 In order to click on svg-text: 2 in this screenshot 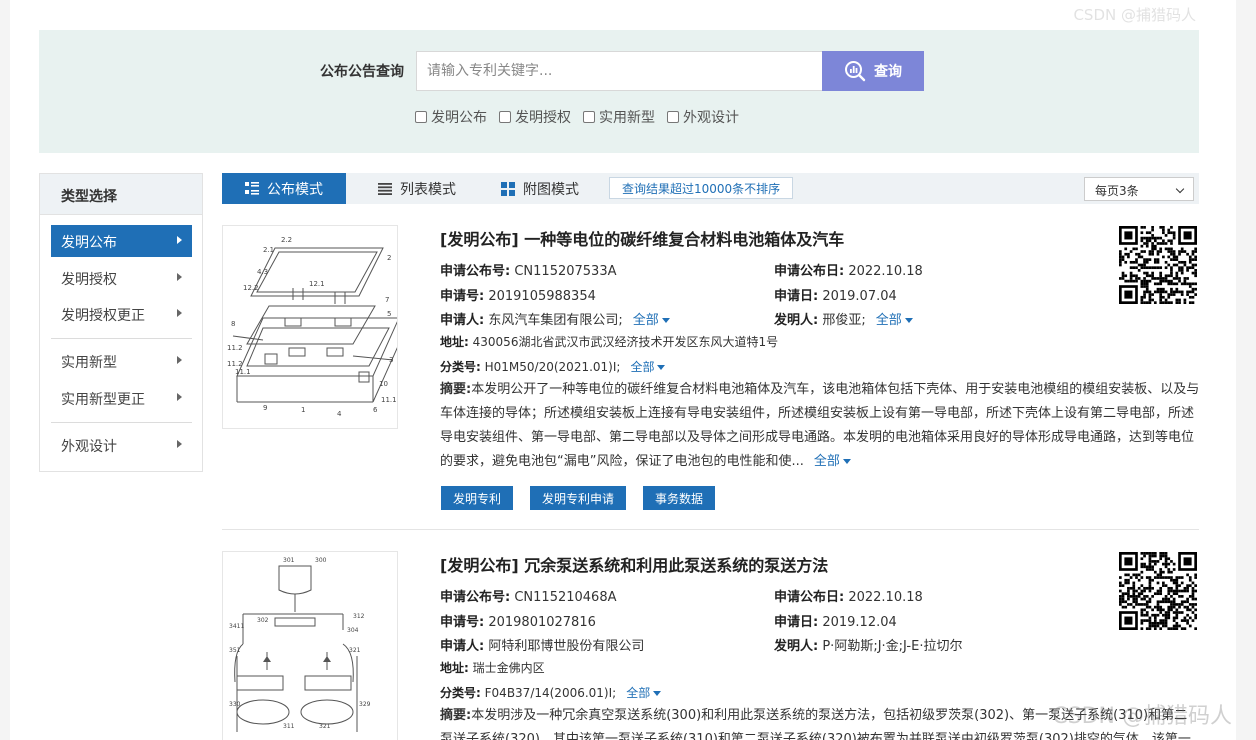, I will do `click(389, 258)`.